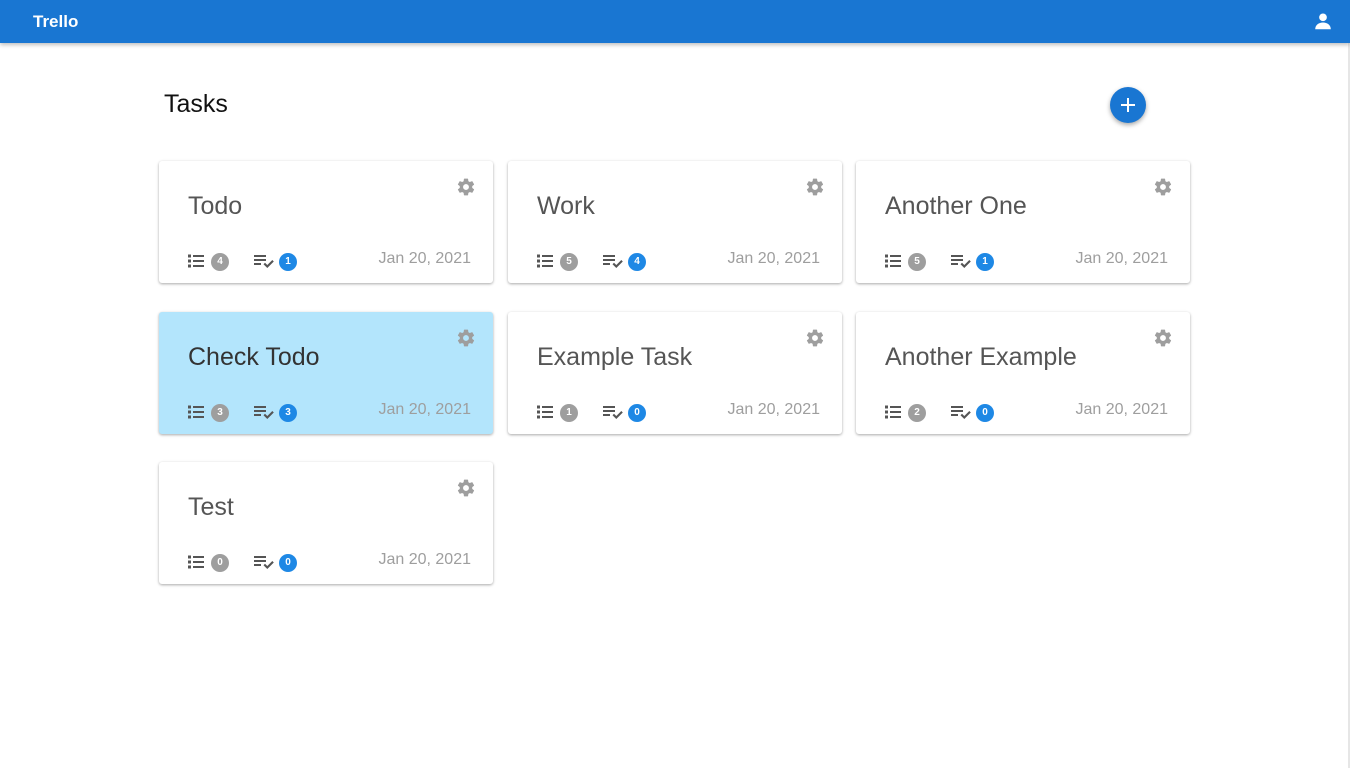 Image resolution: width=1350 pixels, height=768 pixels. I want to click on board-title: Work, so click(566, 206).